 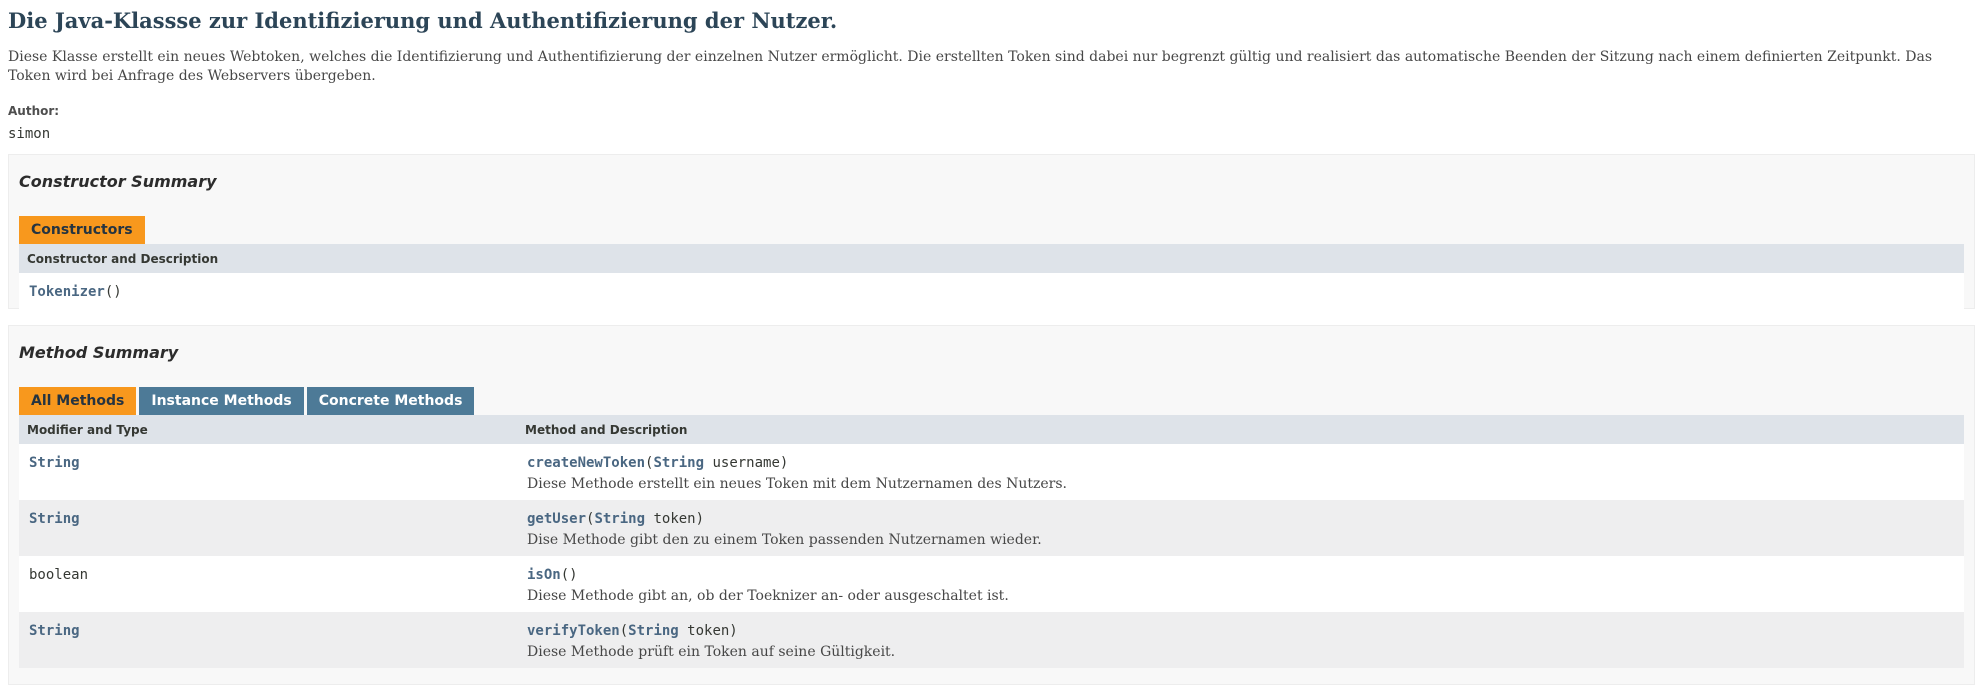 What do you see at coordinates (78, 401) in the screenshot?
I see `tab-all-methods: All Methods` at bounding box center [78, 401].